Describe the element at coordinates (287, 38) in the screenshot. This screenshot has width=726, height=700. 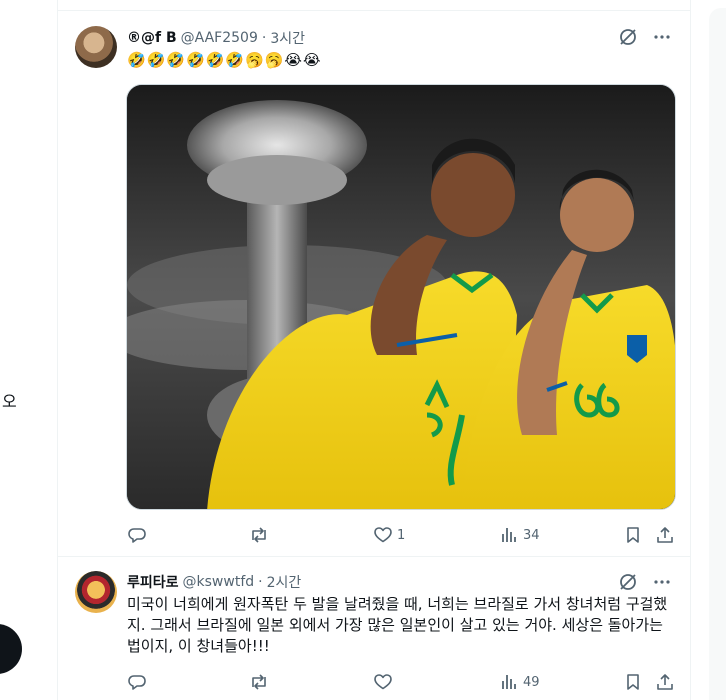
I see `timestamp: 3시간` at that location.